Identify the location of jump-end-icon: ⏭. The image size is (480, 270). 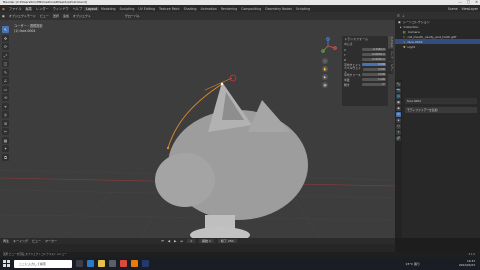
(181, 241).